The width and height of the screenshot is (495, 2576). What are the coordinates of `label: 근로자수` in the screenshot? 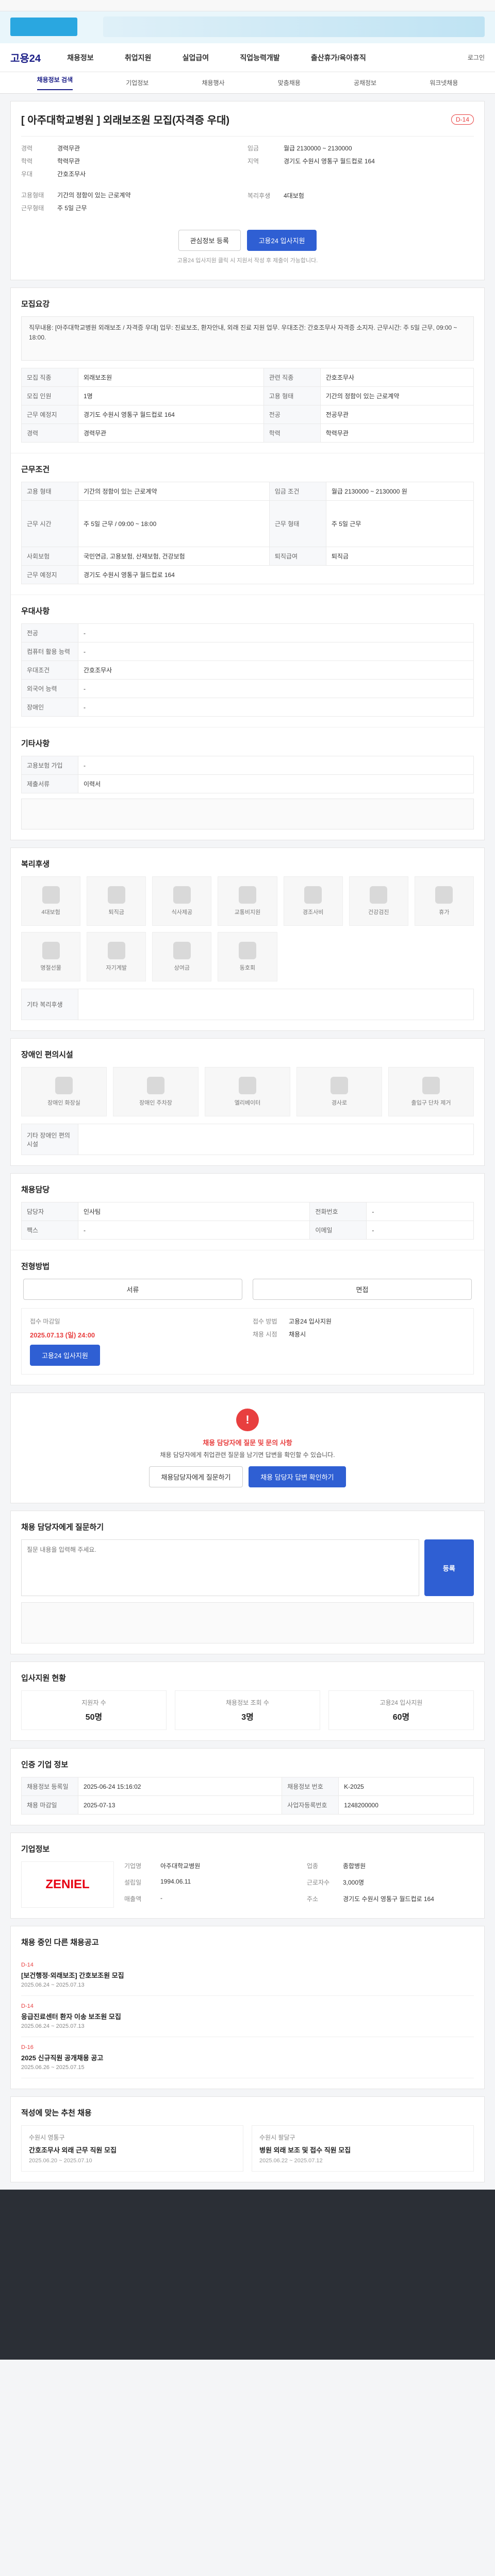 It's located at (318, 1882).